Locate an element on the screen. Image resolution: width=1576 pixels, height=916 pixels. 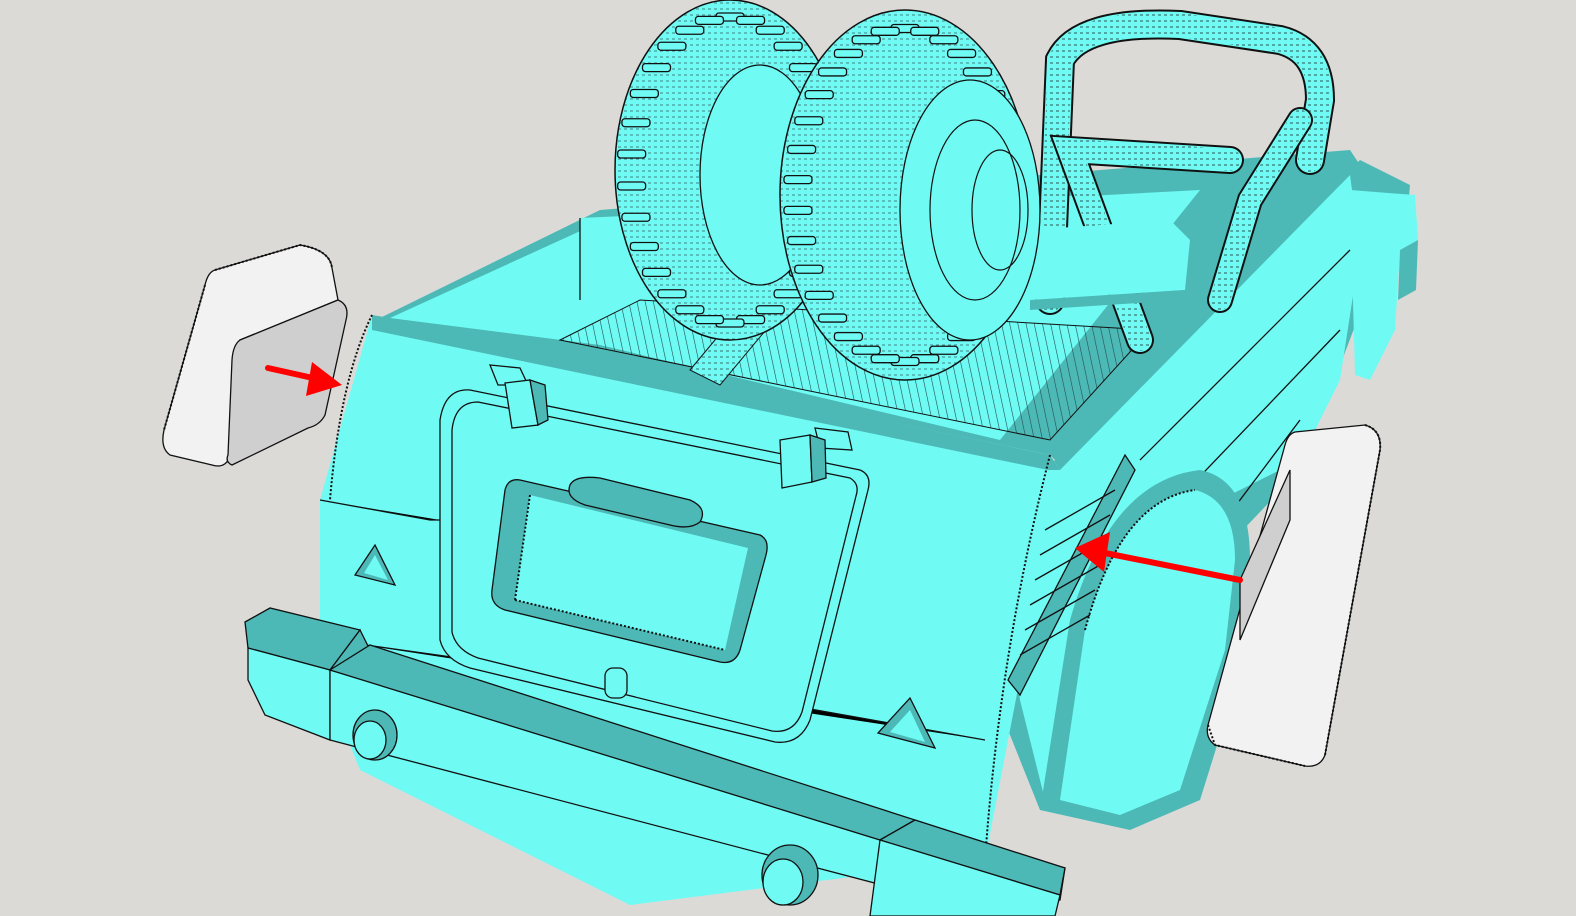
tailgate-latch is located at coordinates (616, 683).